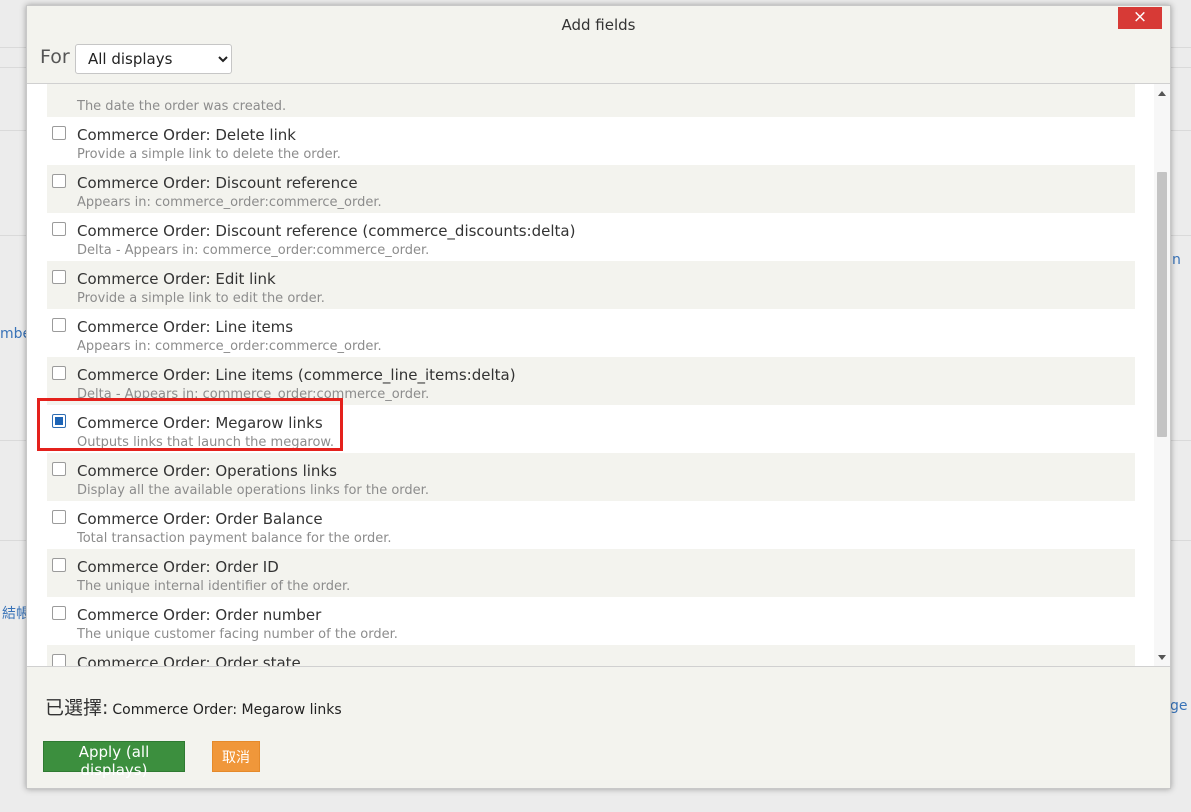 Image resolution: width=1191 pixels, height=812 pixels. Describe the element at coordinates (114, 760) in the screenshot. I see `apply-button: Apply (all displays)` at that location.